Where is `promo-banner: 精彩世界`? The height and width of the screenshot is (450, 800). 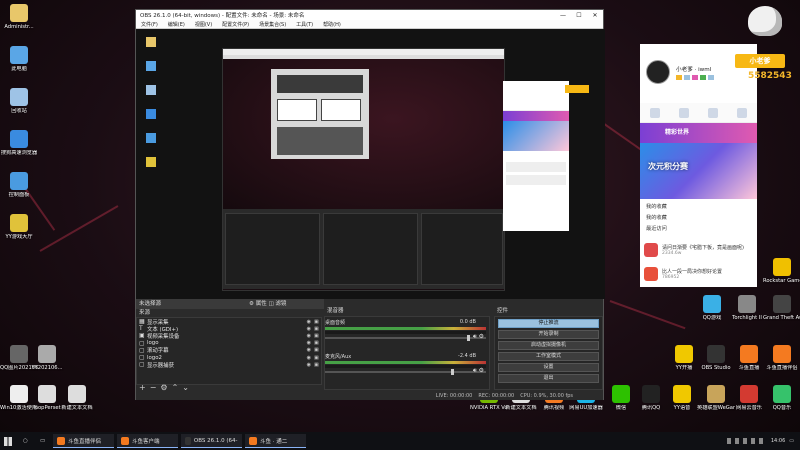 promo-banner: 精彩世界 is located at coordinates (698, 133).